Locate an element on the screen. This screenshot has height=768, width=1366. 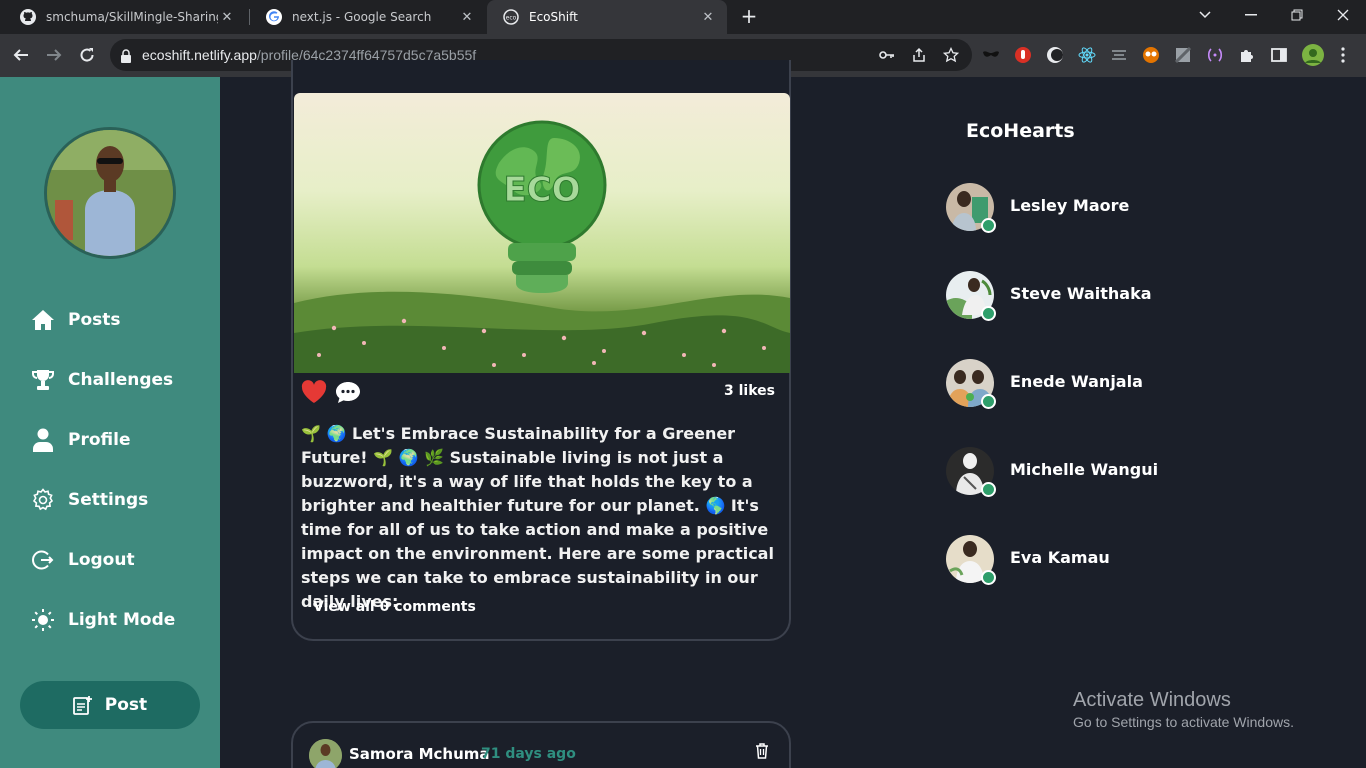
reload-button is located at coordinates (87, 55).